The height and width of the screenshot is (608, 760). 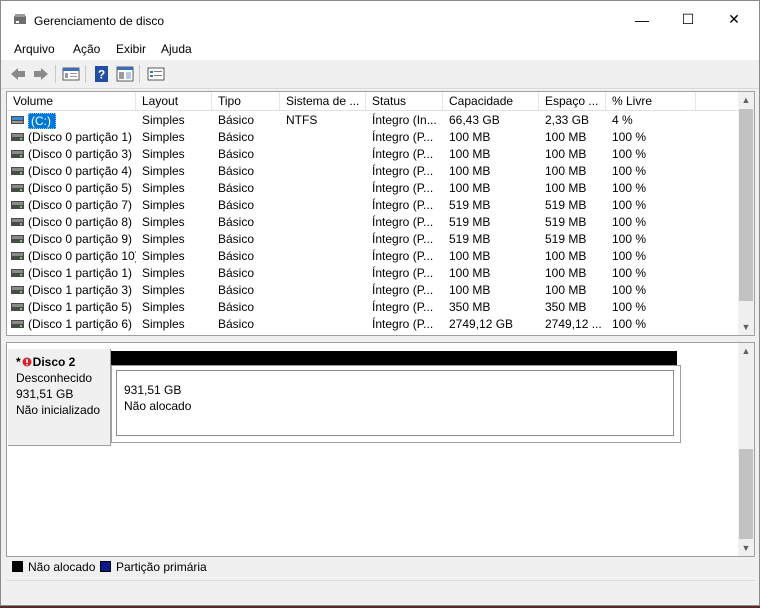 I want to click on column-header-layout: Layout, so click(x=174, y=101).